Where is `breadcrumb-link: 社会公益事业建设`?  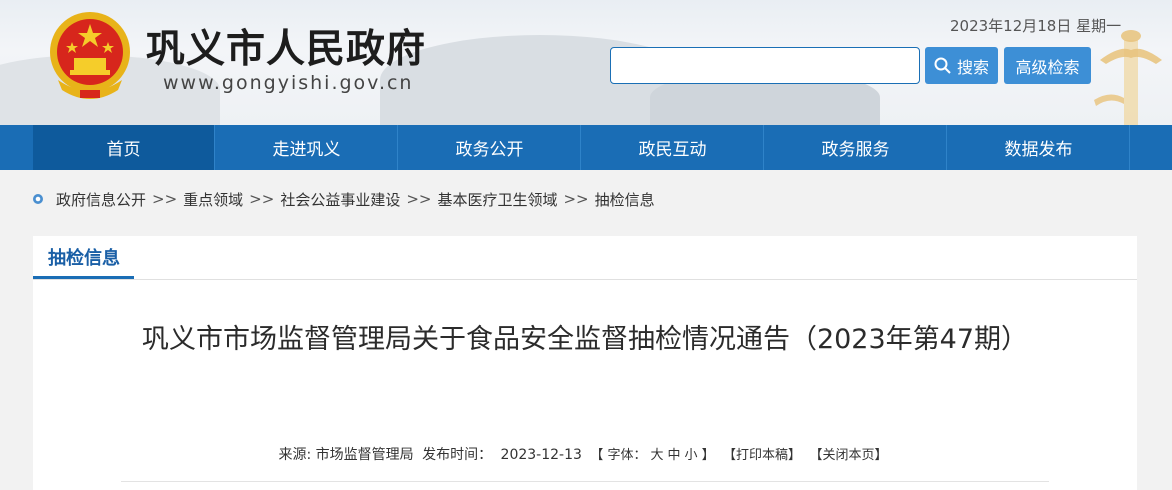 breadcrumb-link: 社会公益事业建设 is located at coordinates (340, 199).